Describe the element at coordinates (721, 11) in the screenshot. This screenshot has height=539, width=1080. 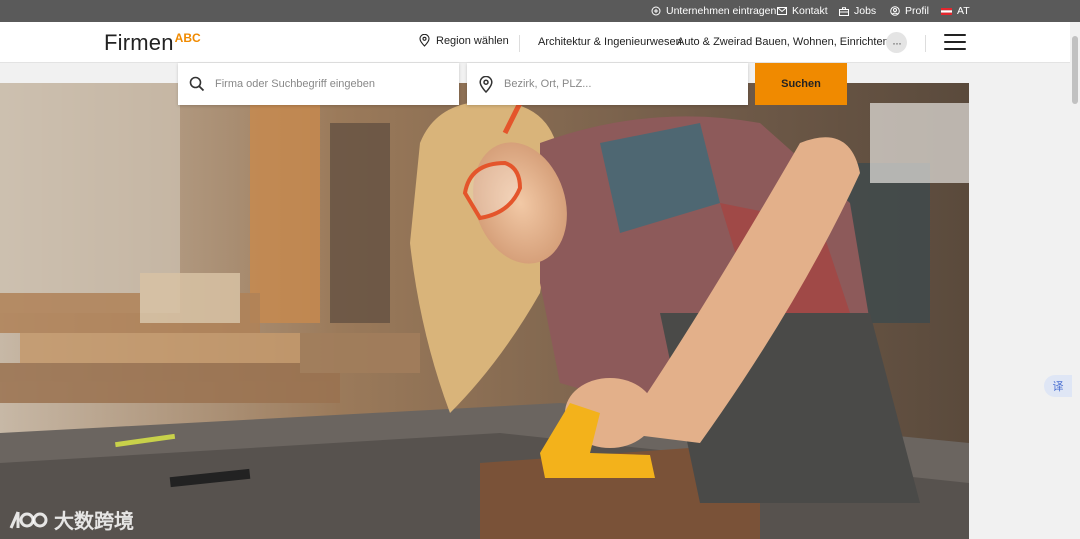
I see `register-company-label: Unternehmen eintragen` at that location.